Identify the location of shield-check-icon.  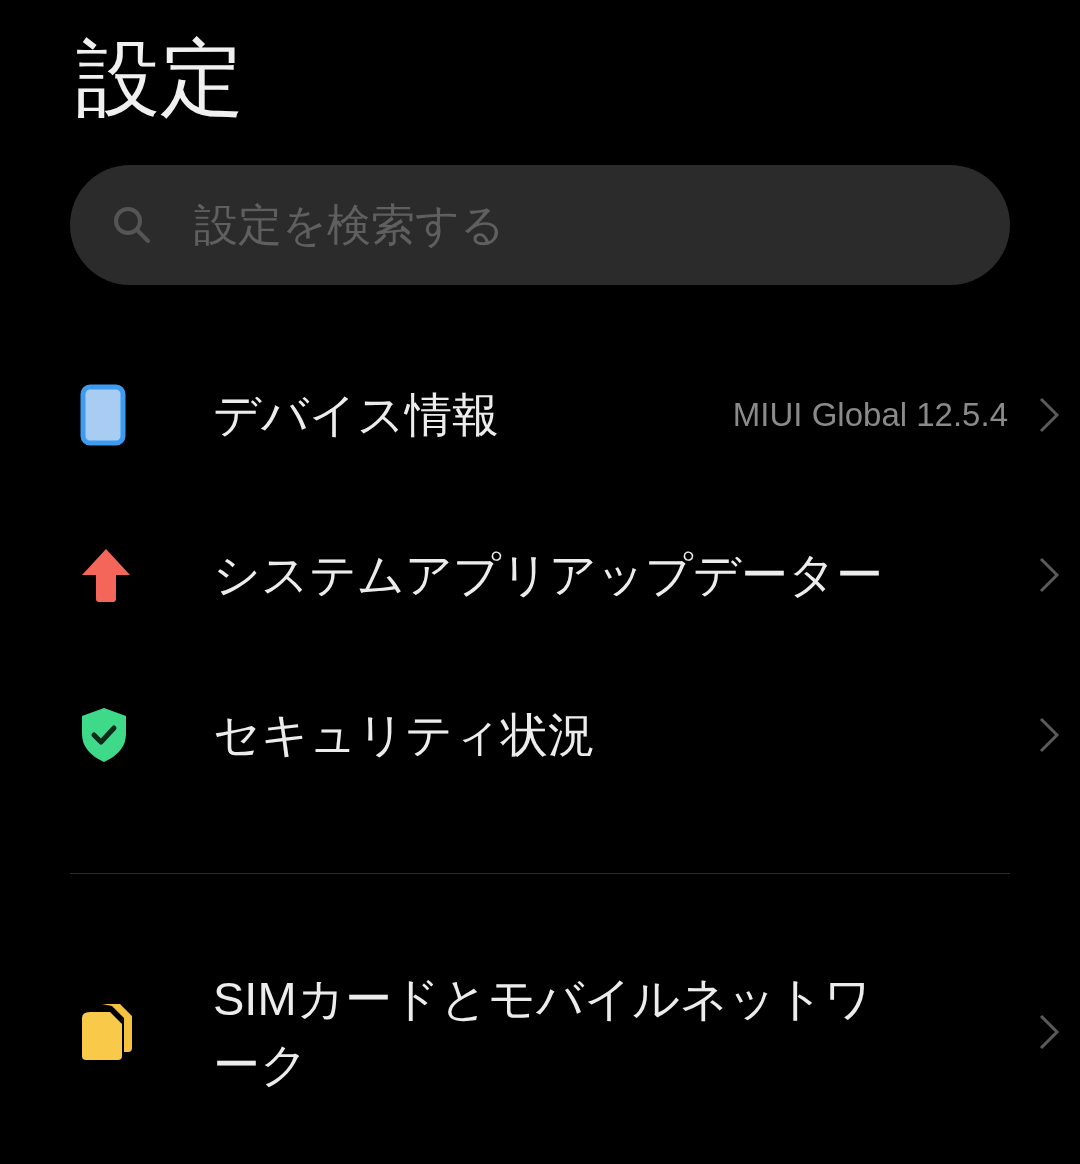
(104, 735).